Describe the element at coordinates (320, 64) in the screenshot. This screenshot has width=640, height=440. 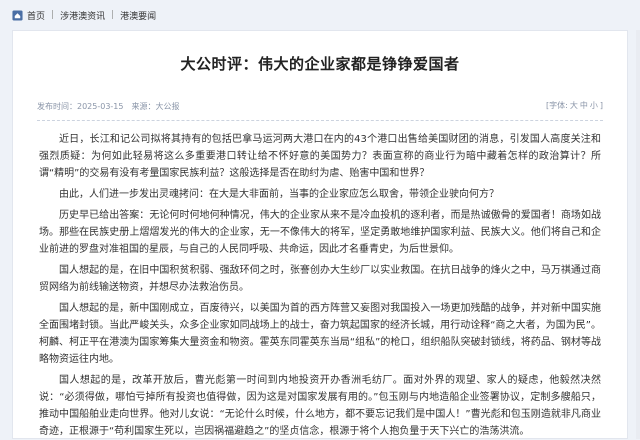
I see `article-title: 大公时评：伟大的企业家都是铮铮爱国者` at that location.